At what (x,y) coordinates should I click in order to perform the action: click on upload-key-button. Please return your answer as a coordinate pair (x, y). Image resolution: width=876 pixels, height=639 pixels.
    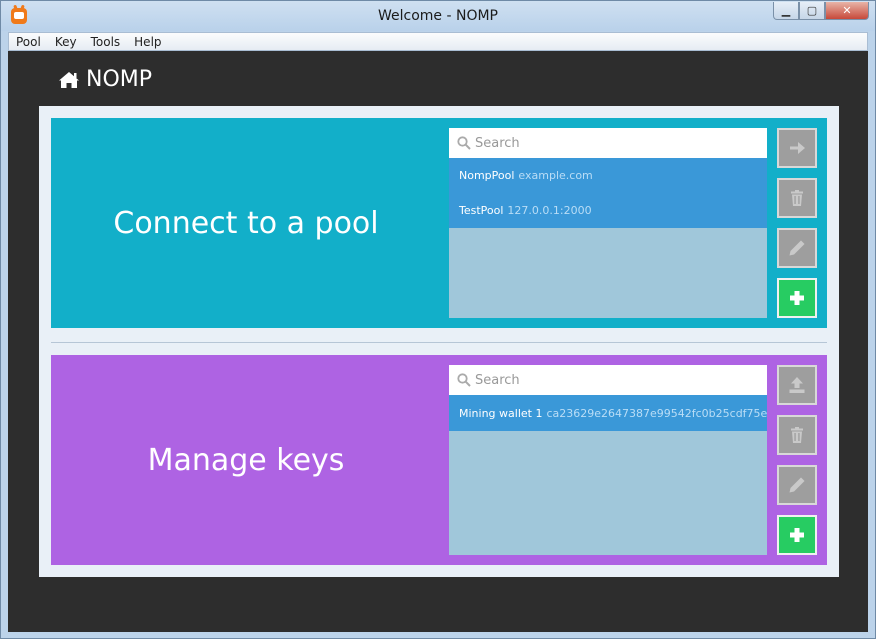
    Looking at the image, I should click on (797, 385).